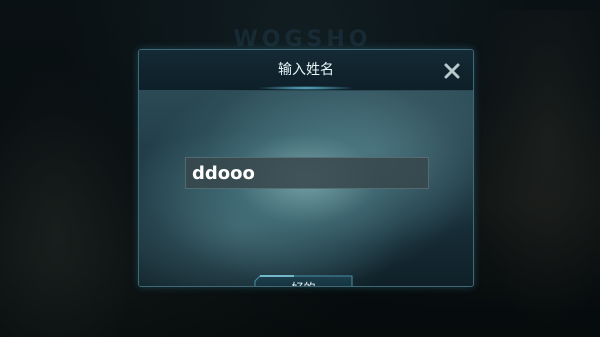  I want to click on header-glow, so click(306, 88).